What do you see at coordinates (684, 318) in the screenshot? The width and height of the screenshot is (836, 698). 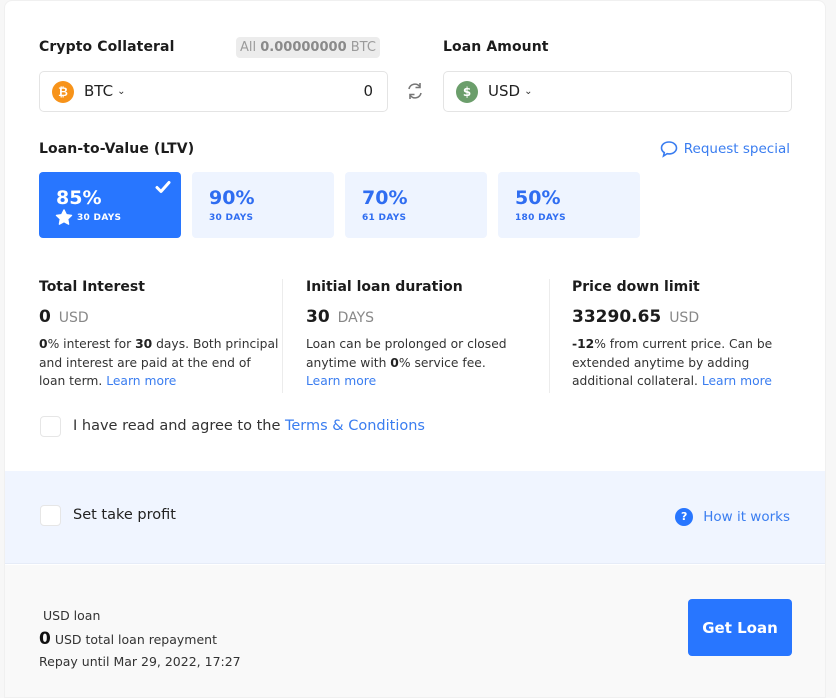 I see `price-down-limit-unit: USD` at bounding box center [684, 318].